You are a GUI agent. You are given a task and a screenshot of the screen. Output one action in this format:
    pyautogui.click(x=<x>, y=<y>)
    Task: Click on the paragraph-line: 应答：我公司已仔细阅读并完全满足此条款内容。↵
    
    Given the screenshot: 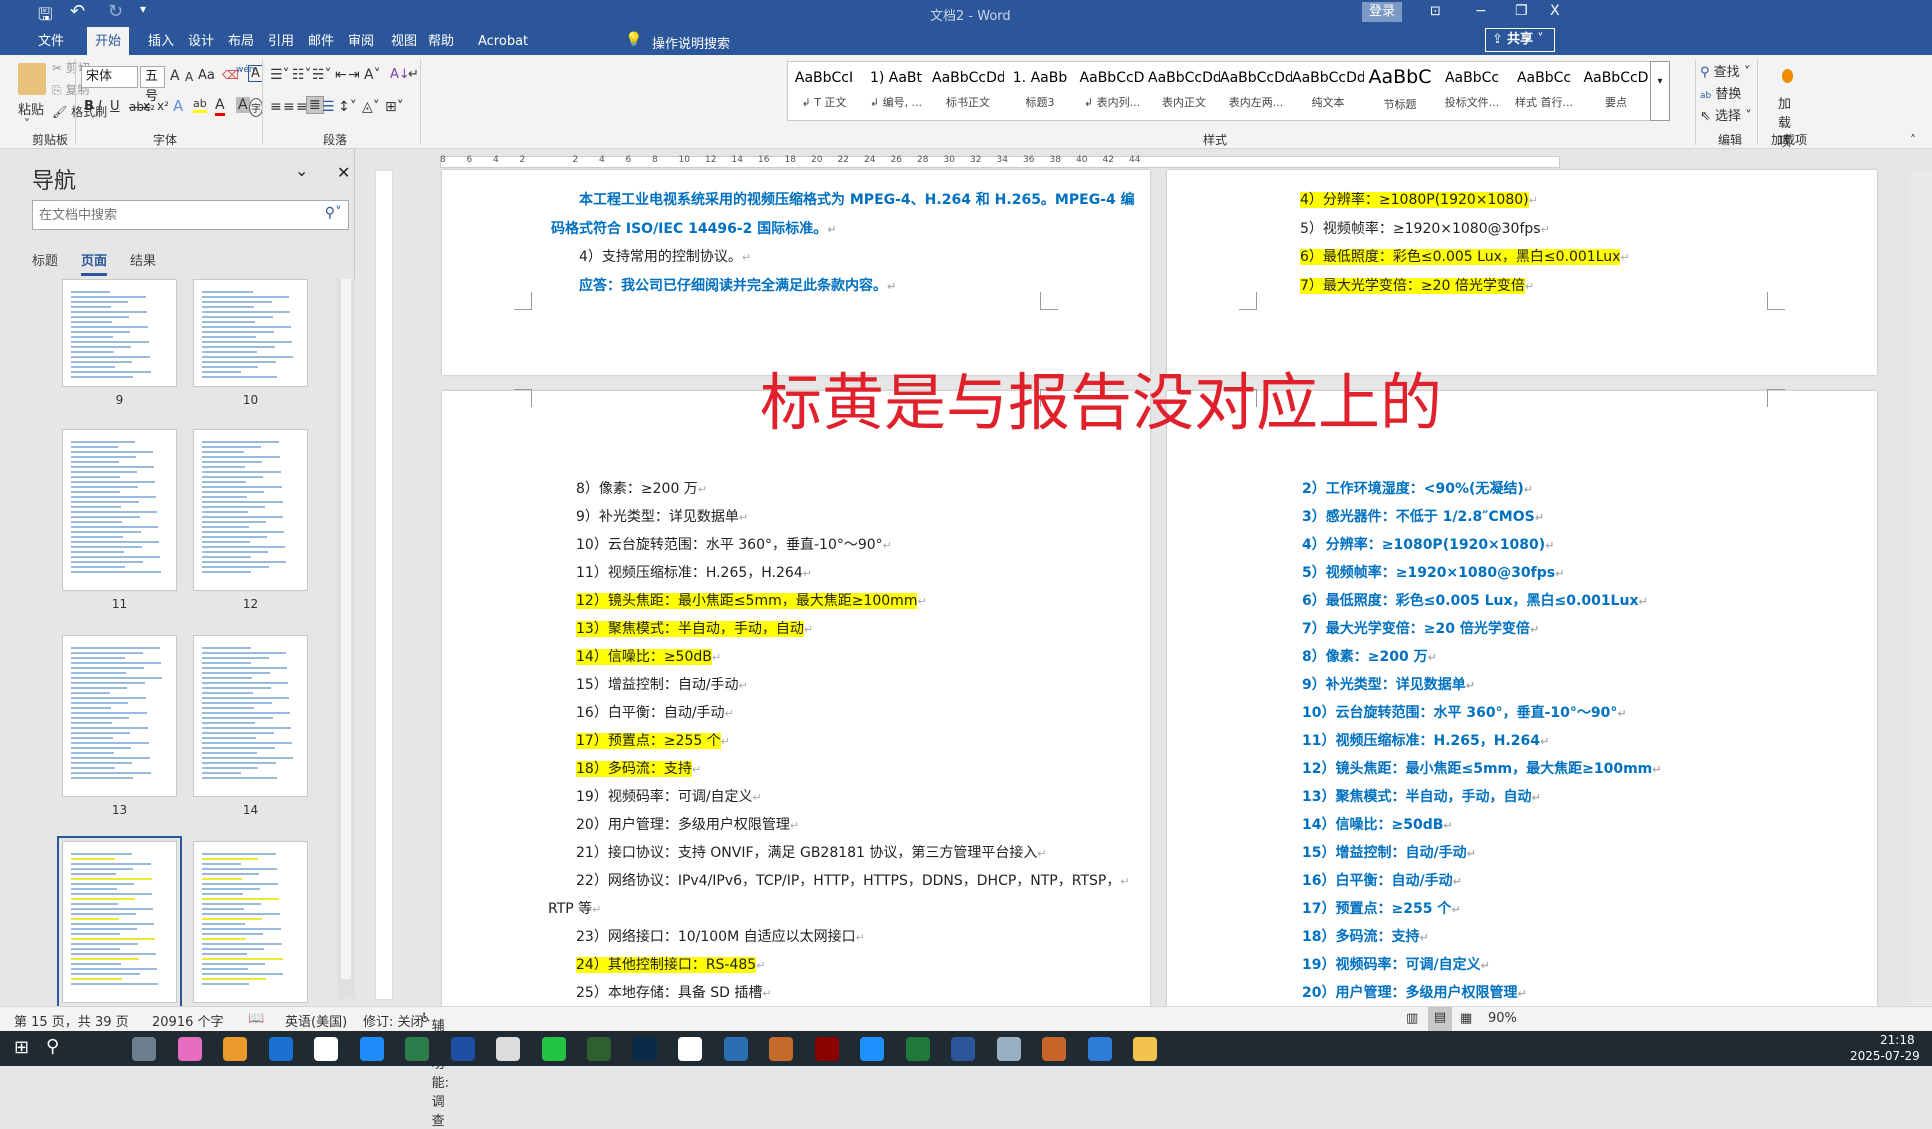 What is the action you would take?
    pyautogui.click(x=737, y=286)
    